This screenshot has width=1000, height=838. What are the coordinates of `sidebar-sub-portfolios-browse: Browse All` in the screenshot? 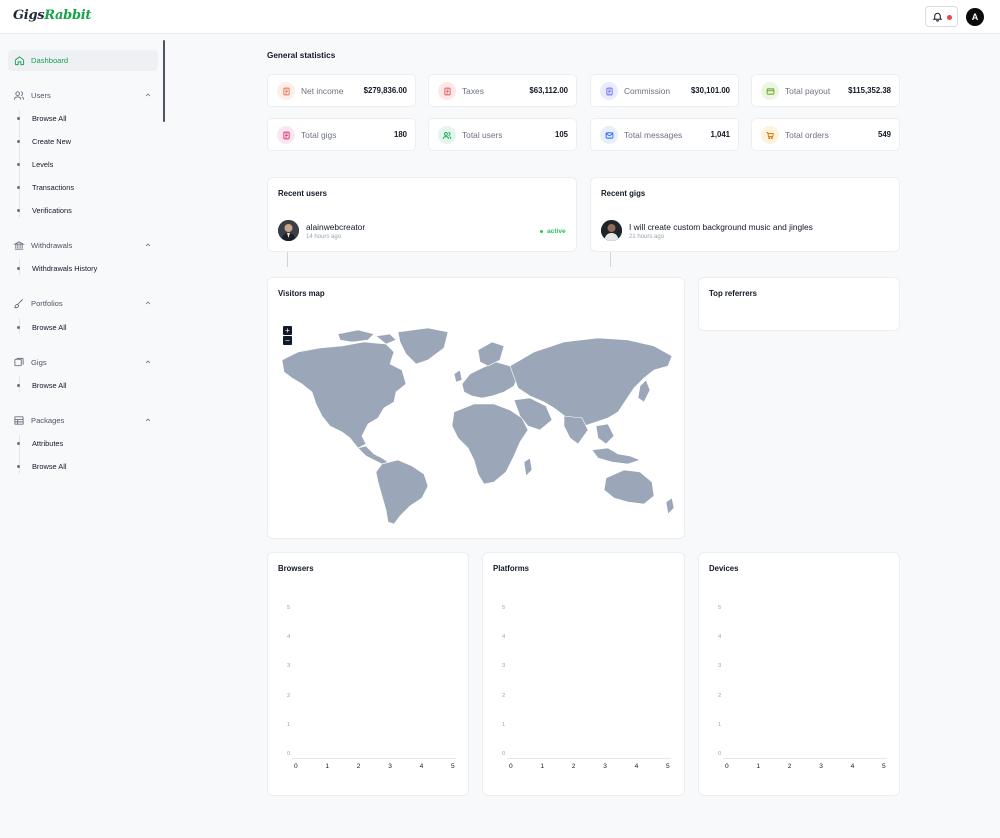 It's located at (87, 327).